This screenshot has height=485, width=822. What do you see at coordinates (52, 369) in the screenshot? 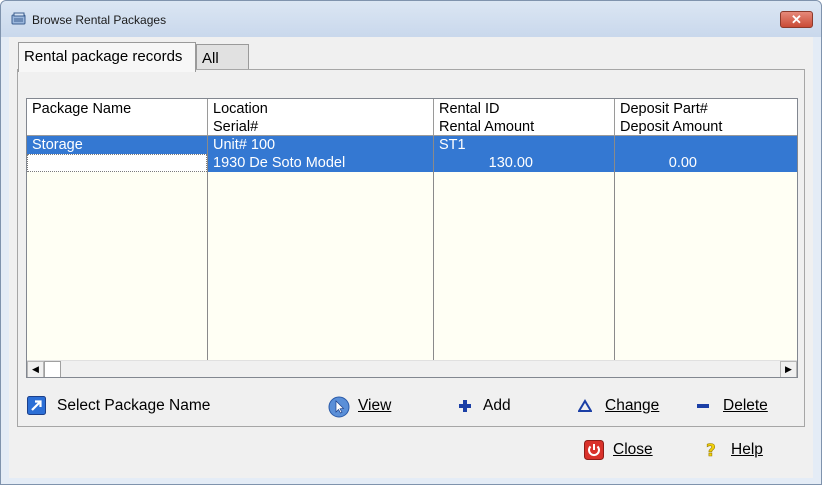
I see `scroll-thumb` at bounding box center [52, 369].